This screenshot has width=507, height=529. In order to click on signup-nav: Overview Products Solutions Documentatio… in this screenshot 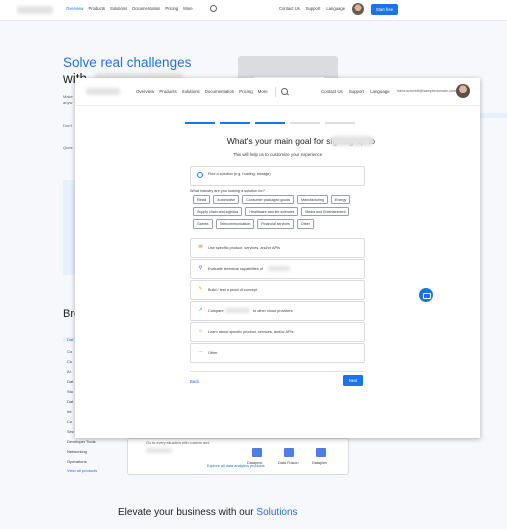, I will do `click(202, 91)`.